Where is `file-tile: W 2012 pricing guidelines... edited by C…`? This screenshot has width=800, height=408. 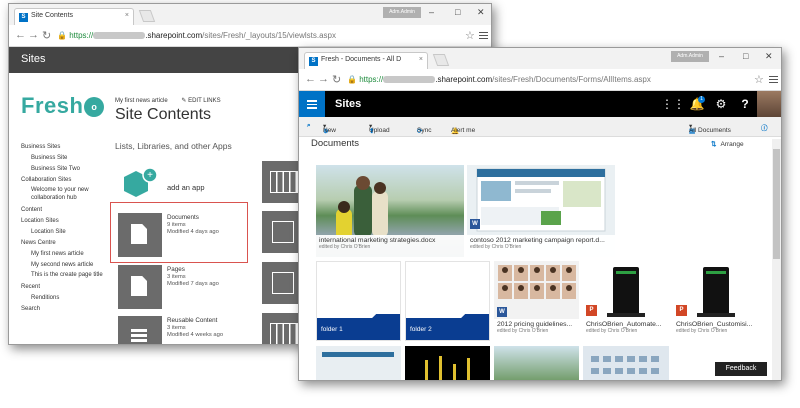
file-tile: W 2012 pricing guidelines... edited by C… is located at coordinates (536, 301).